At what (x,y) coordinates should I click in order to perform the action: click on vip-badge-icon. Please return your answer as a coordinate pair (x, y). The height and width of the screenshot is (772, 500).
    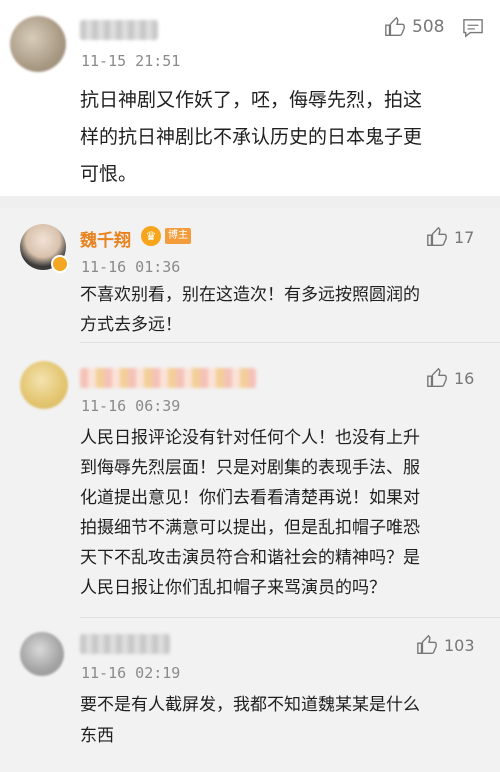
    Looking at the image, I should click on (60, 264).